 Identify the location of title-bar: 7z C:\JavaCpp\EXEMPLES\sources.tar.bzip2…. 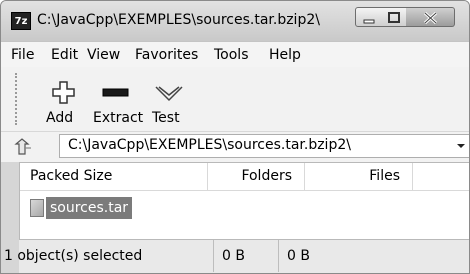
(235, 21).